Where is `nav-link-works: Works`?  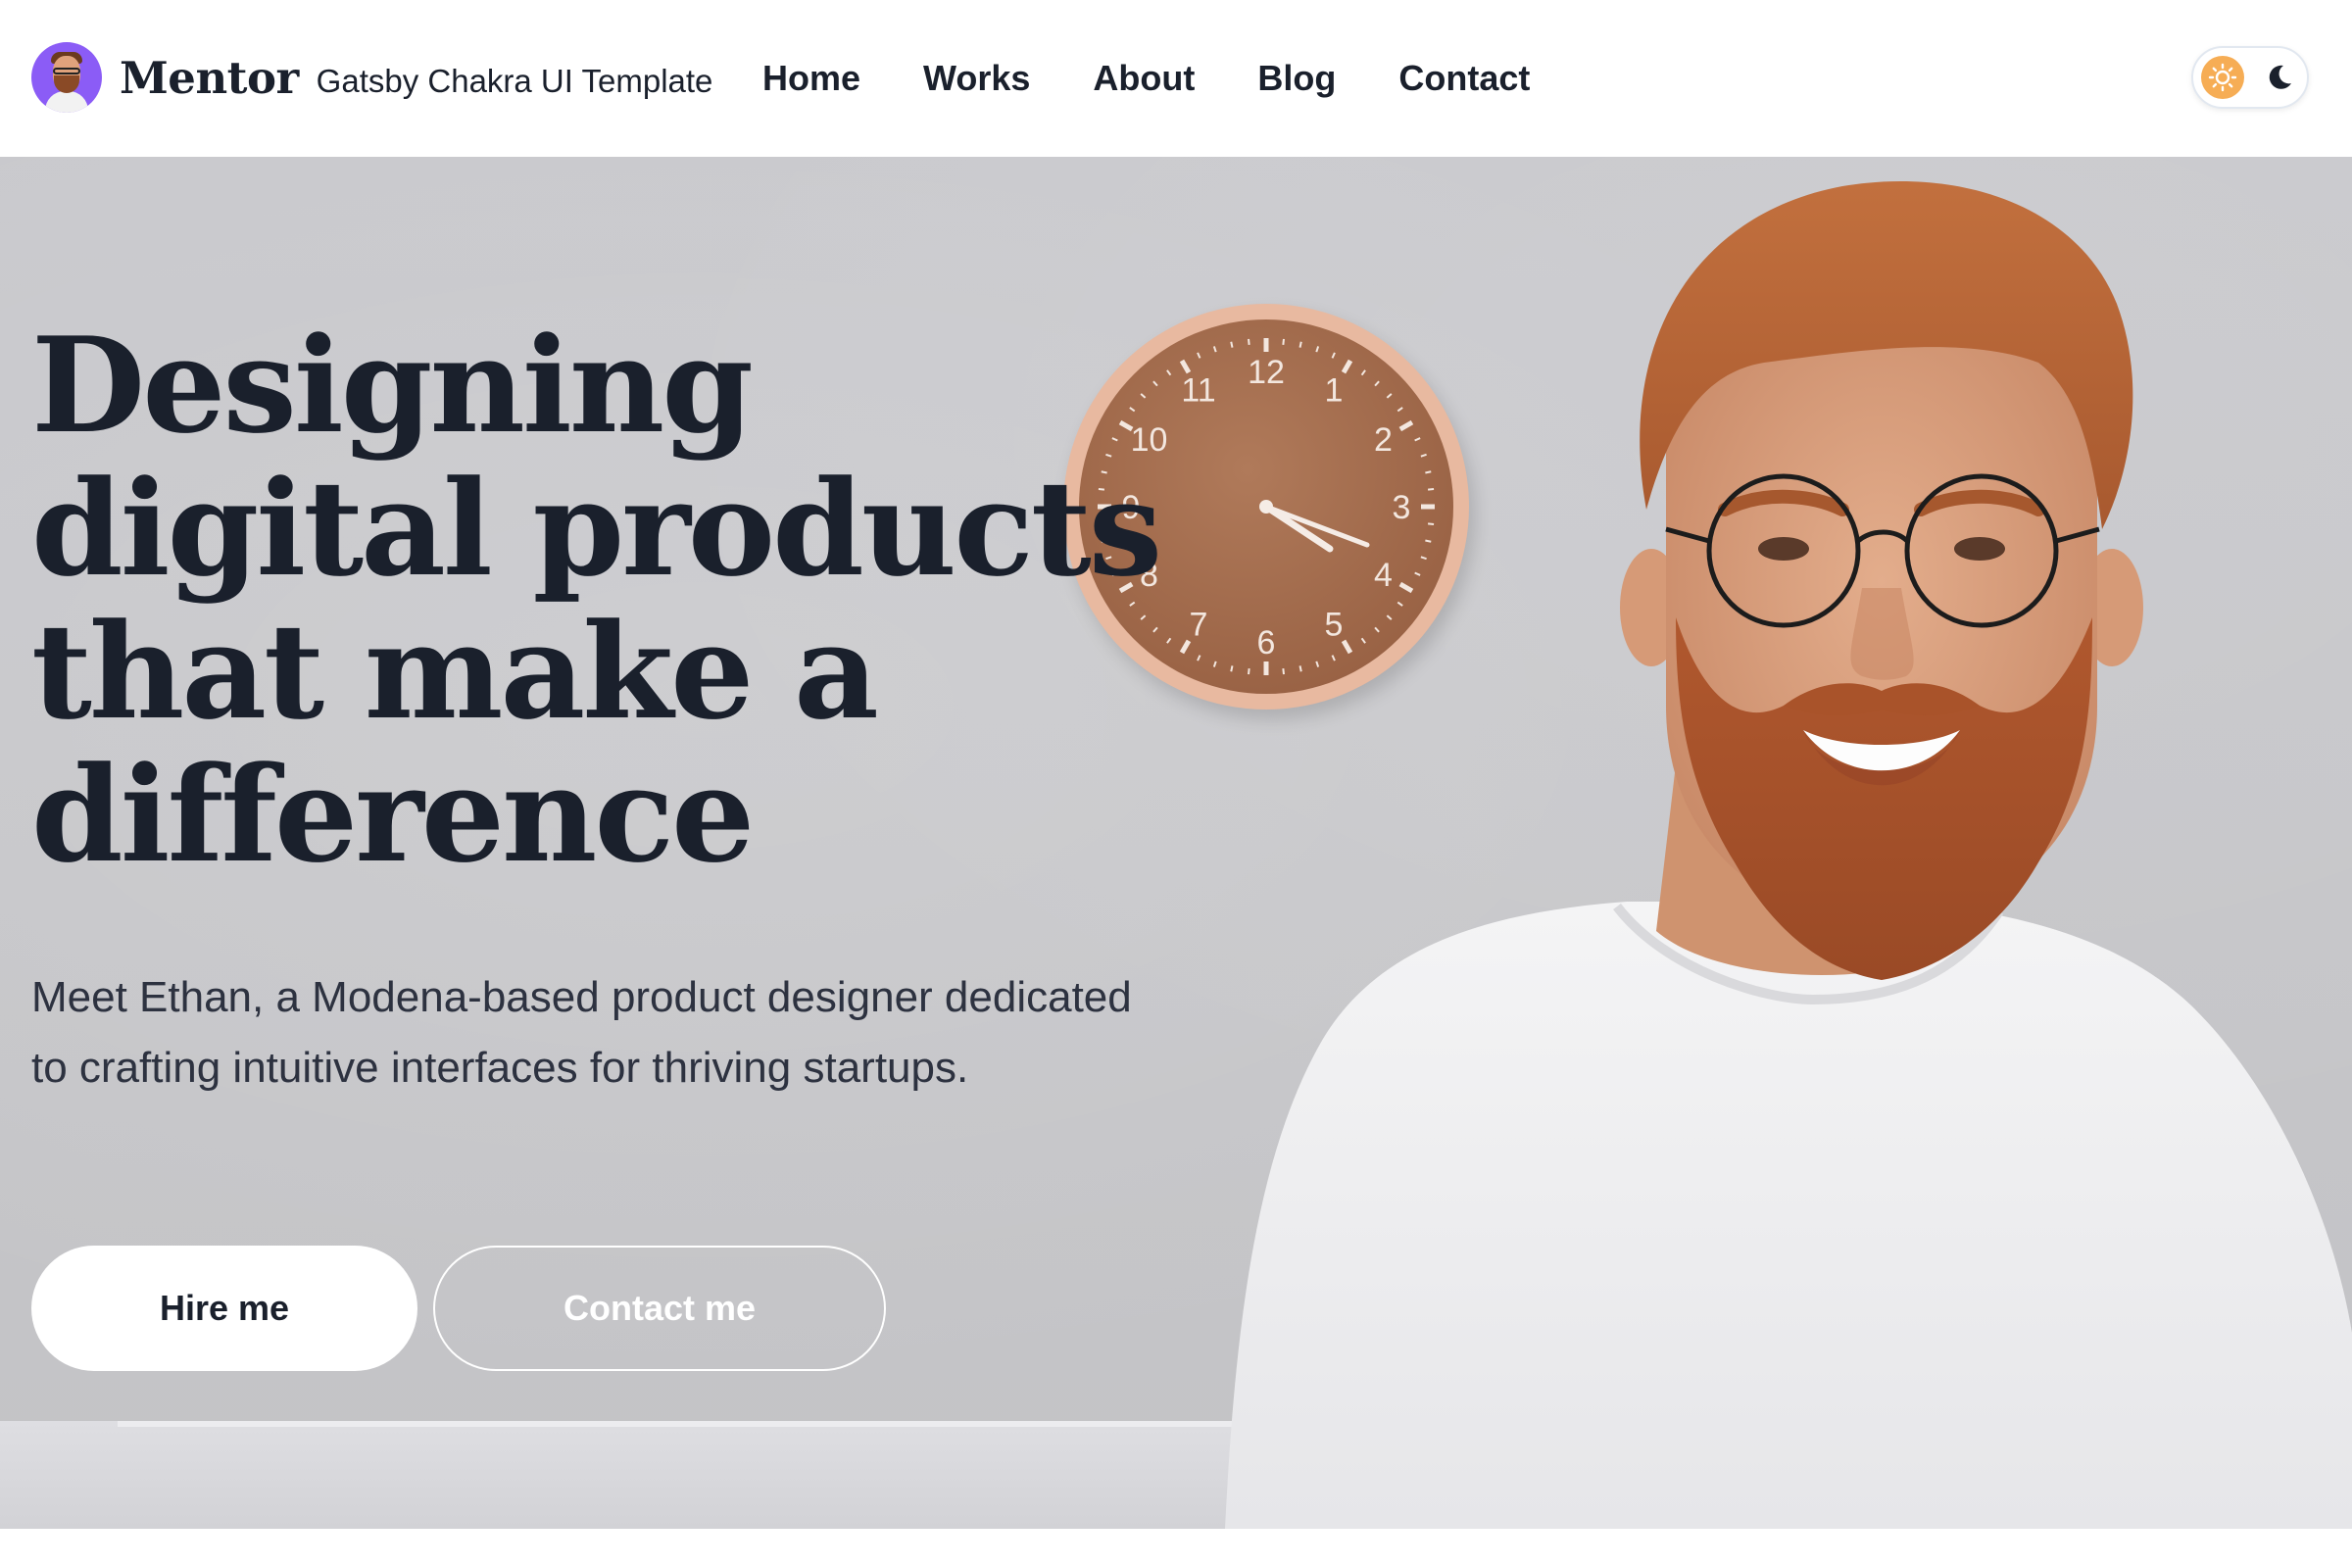 nav-link-works: Works is located at coordinates (976, 78).